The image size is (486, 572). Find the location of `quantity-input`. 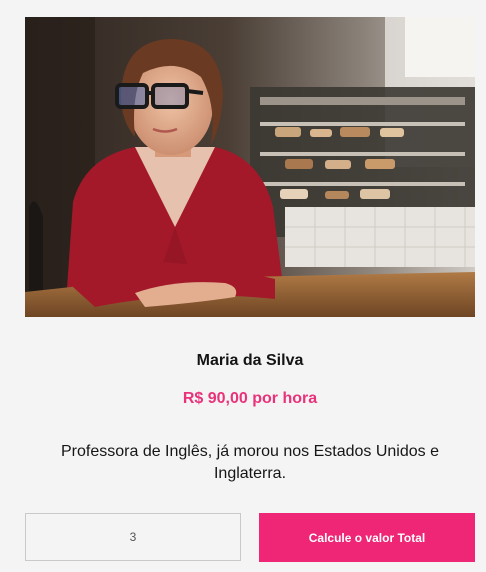

quantity-input is located at coordinates (133, 537).